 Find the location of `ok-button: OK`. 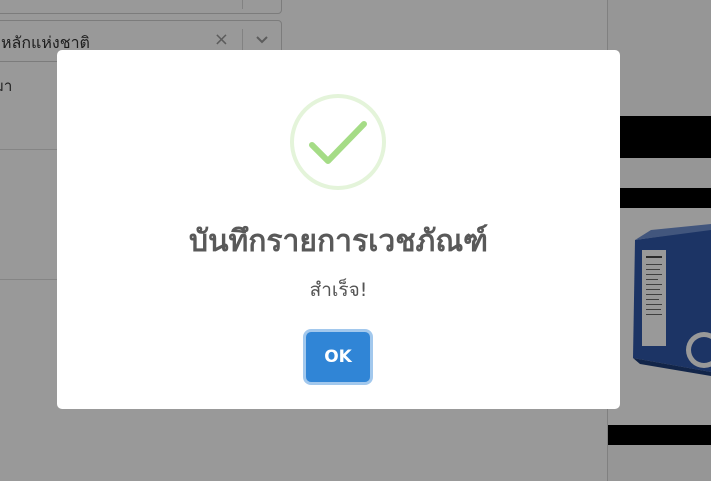

ok-button: OK is located at coordinates (338, 357).